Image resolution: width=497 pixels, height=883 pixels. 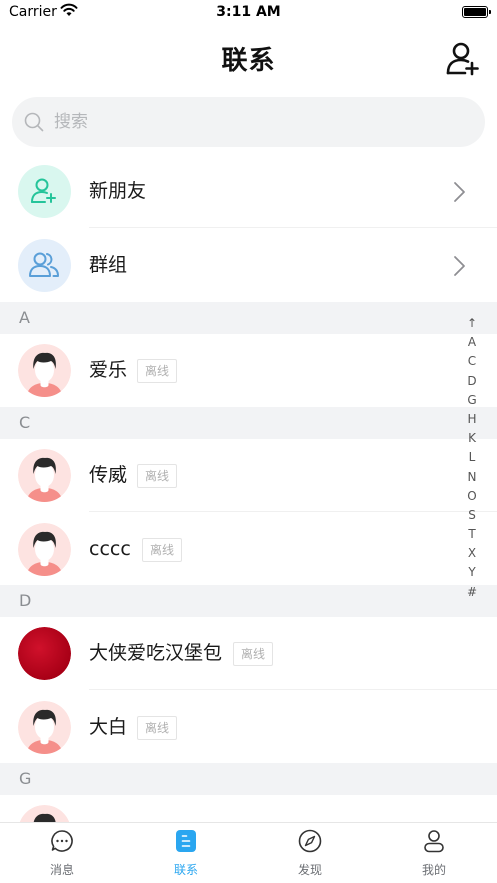 I want to click on tab-discover: 发现, so click(x=310, y=853).